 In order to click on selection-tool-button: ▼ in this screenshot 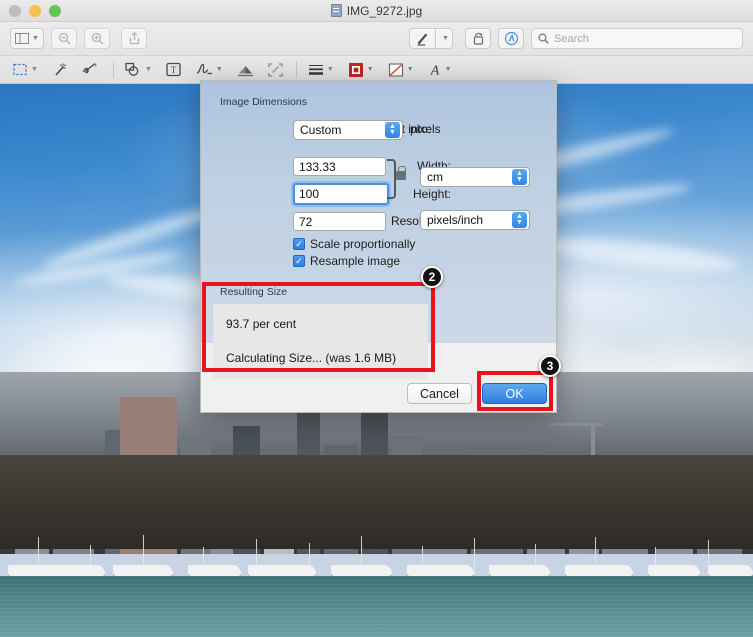, I will do `click(25, 70)`.